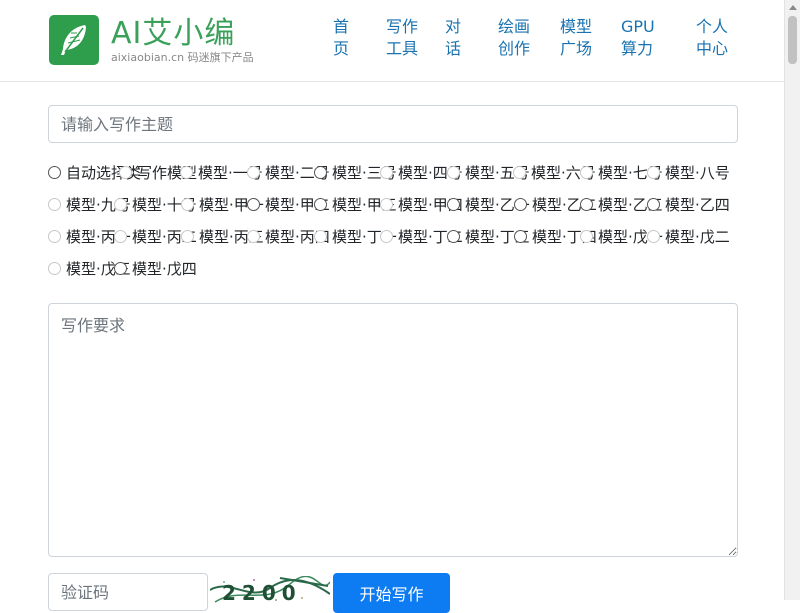 The image size is (800, 613). What do you see at coordinates (74, 40) in the screenshot?
I see `feather-icon` at bounding box center [74, 40].